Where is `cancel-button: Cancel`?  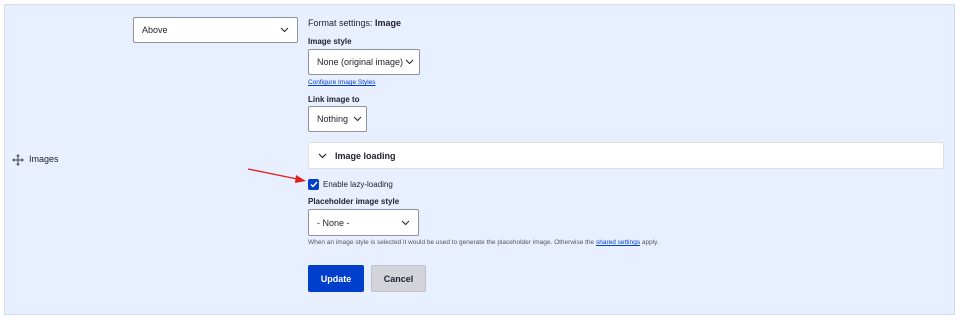 cancel-button: Cancel is located at coordinates (398, 278).